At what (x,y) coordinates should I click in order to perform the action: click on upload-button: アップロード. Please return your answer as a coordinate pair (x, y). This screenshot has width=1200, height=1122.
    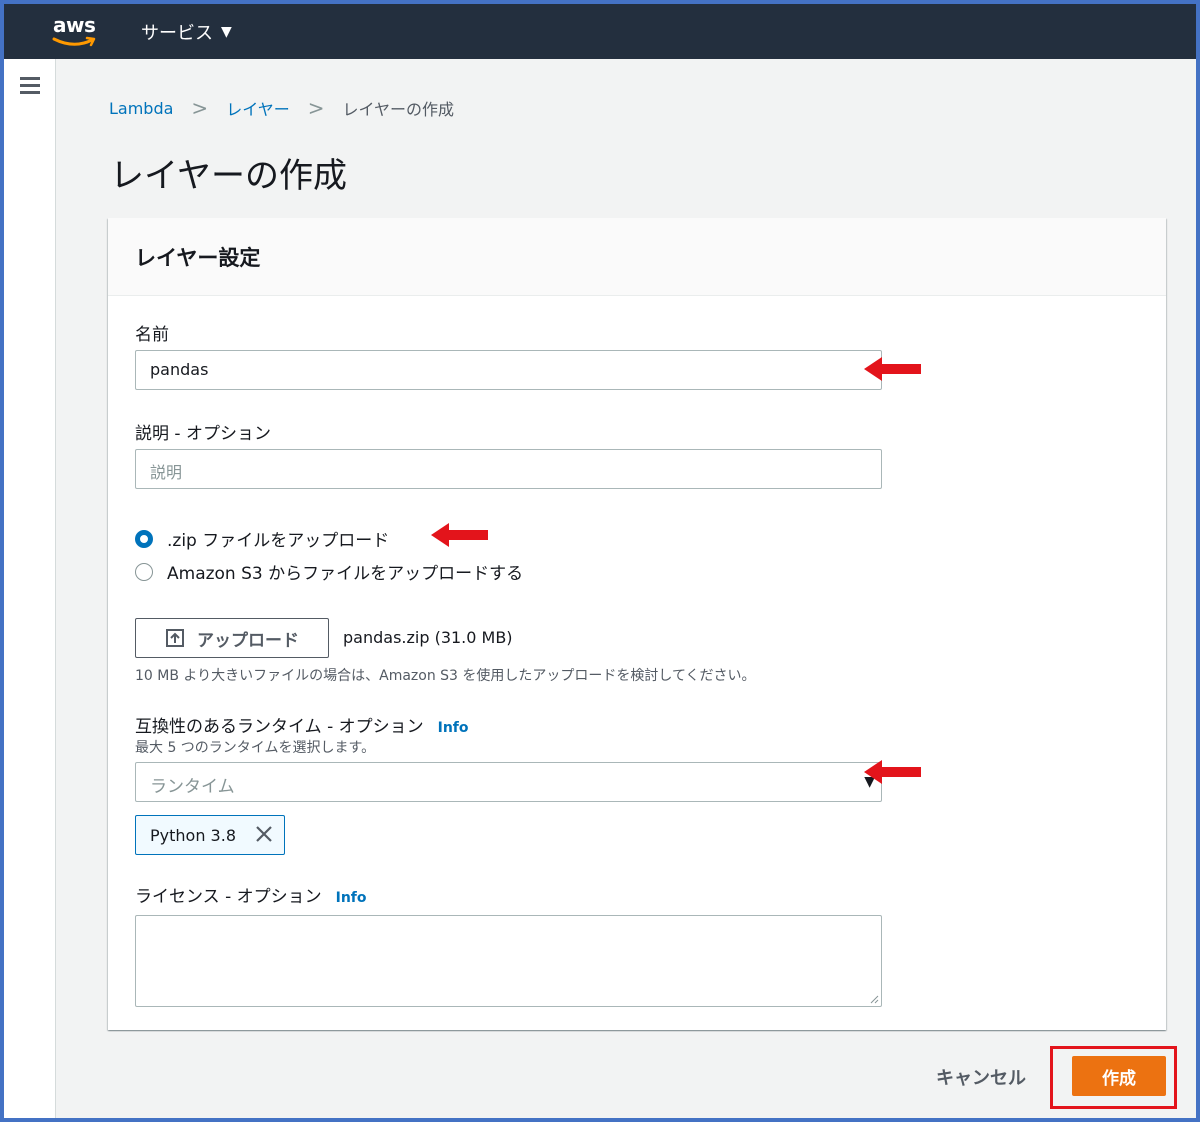
    Looking at the image, I should click on (232, 638).